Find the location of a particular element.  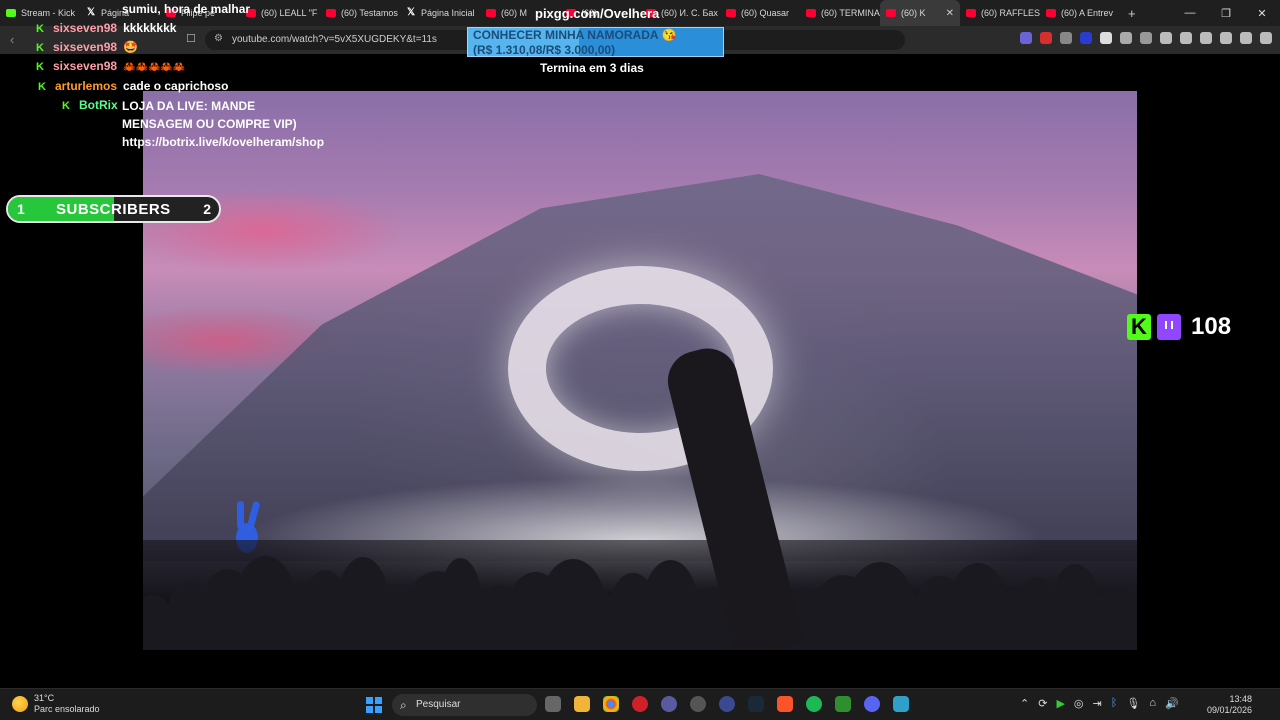

browser-tab: (60) K ✕ is located at coordinates (920, 13).